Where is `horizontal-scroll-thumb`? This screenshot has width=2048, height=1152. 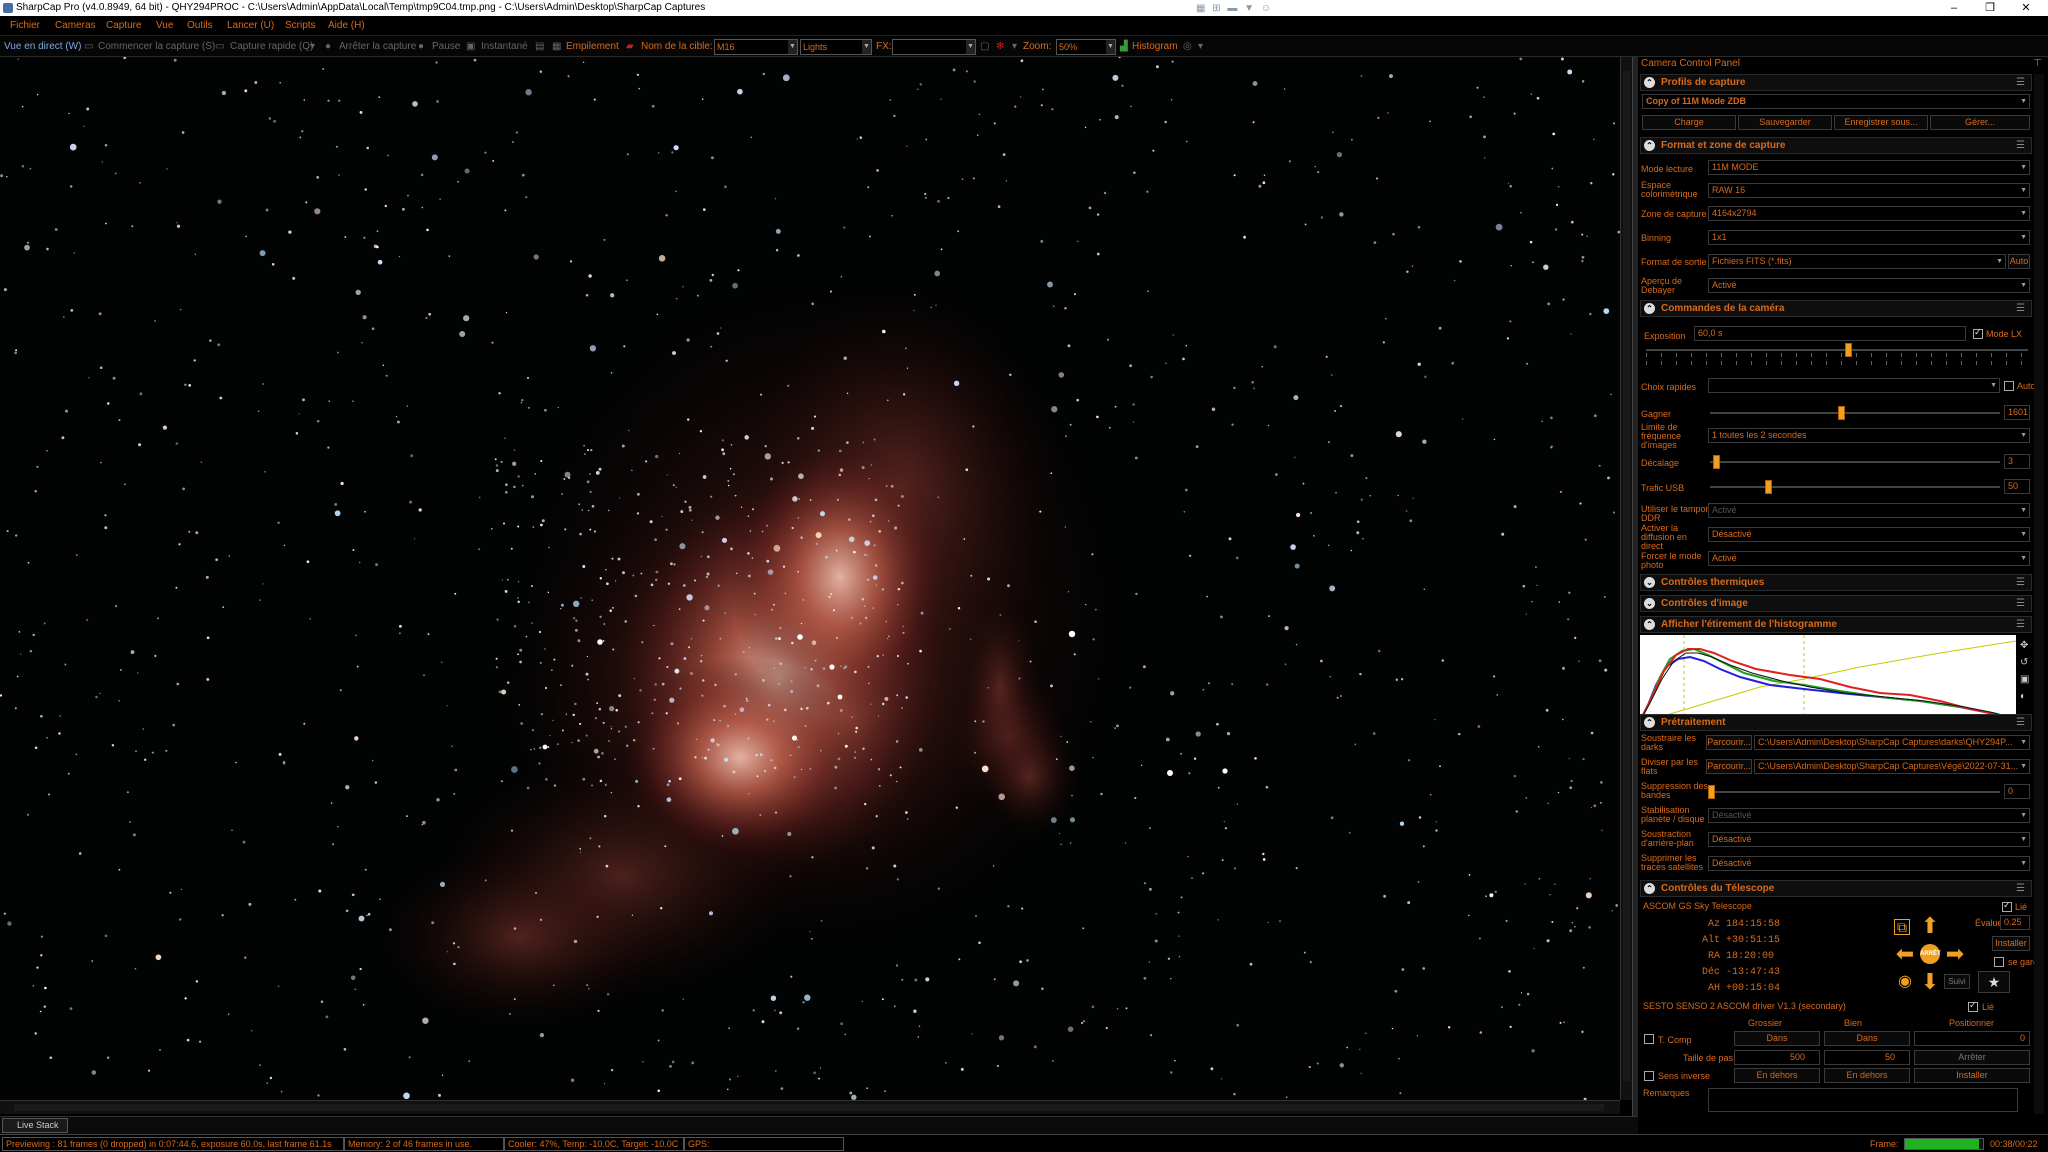 horizontal-scroll-thumb is located at coordinates (809, 1107).